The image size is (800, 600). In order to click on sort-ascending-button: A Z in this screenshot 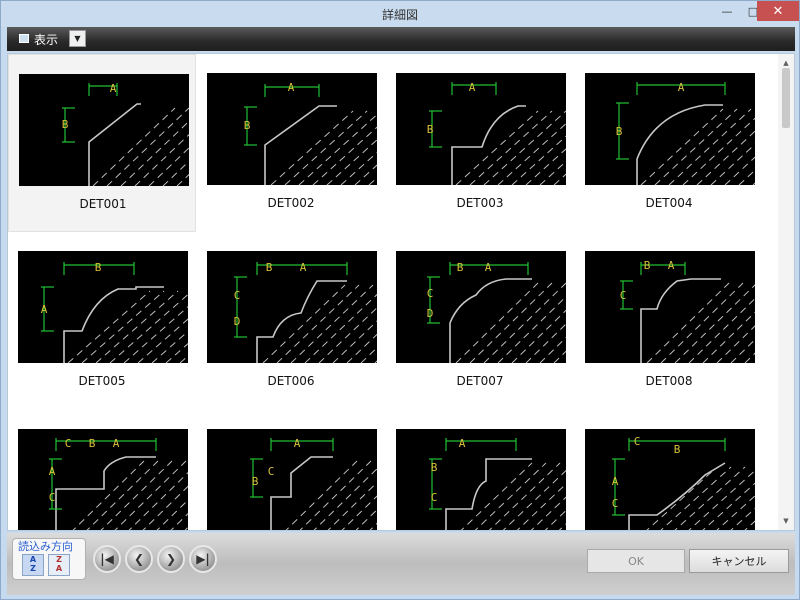, I will do `click(33, 565)`.